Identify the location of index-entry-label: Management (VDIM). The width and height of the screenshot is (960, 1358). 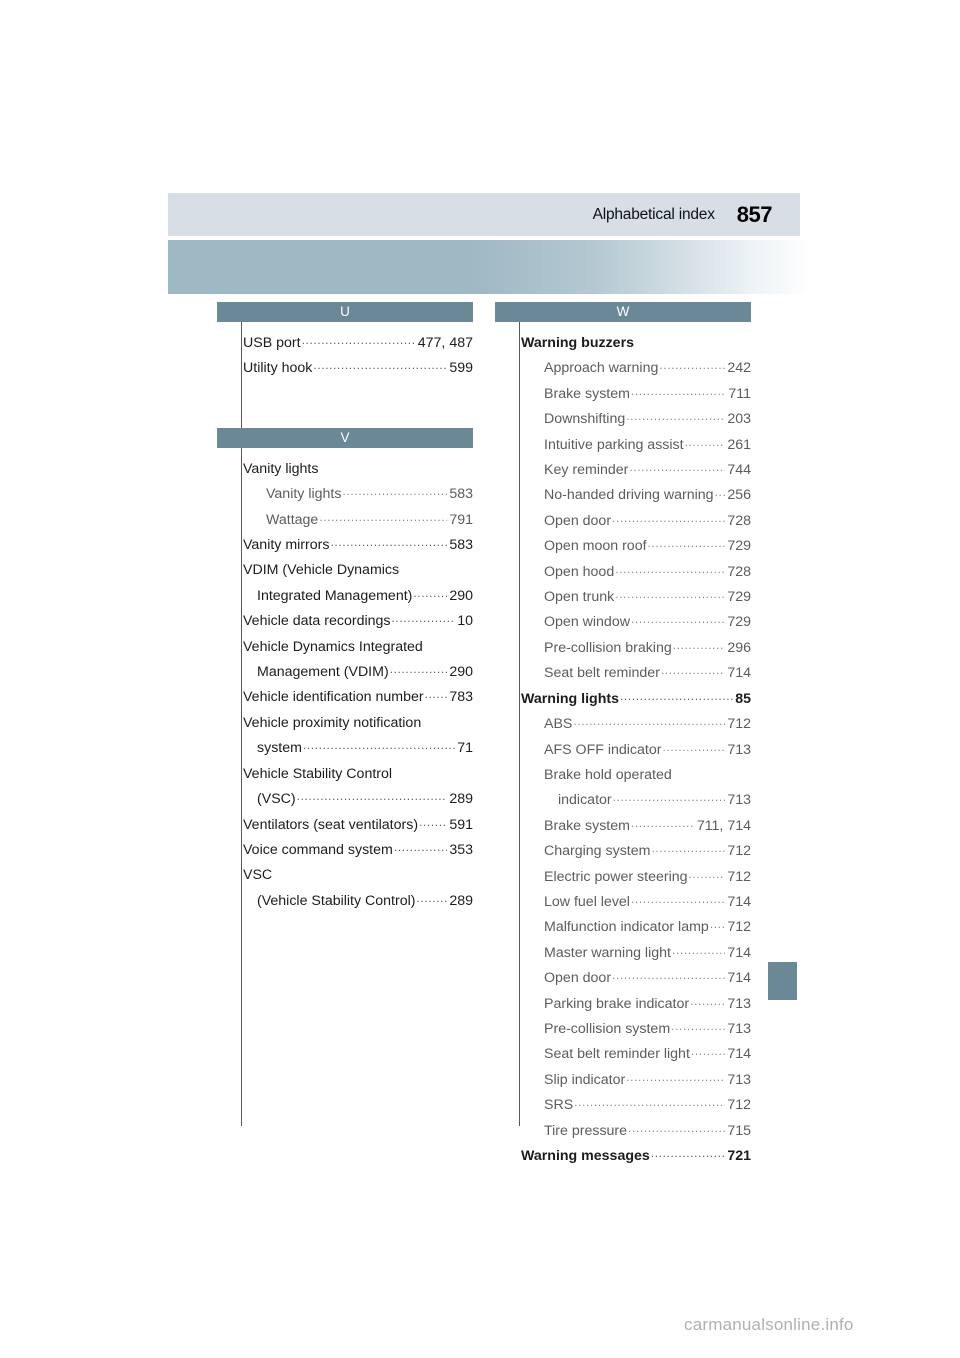
(323, 672).